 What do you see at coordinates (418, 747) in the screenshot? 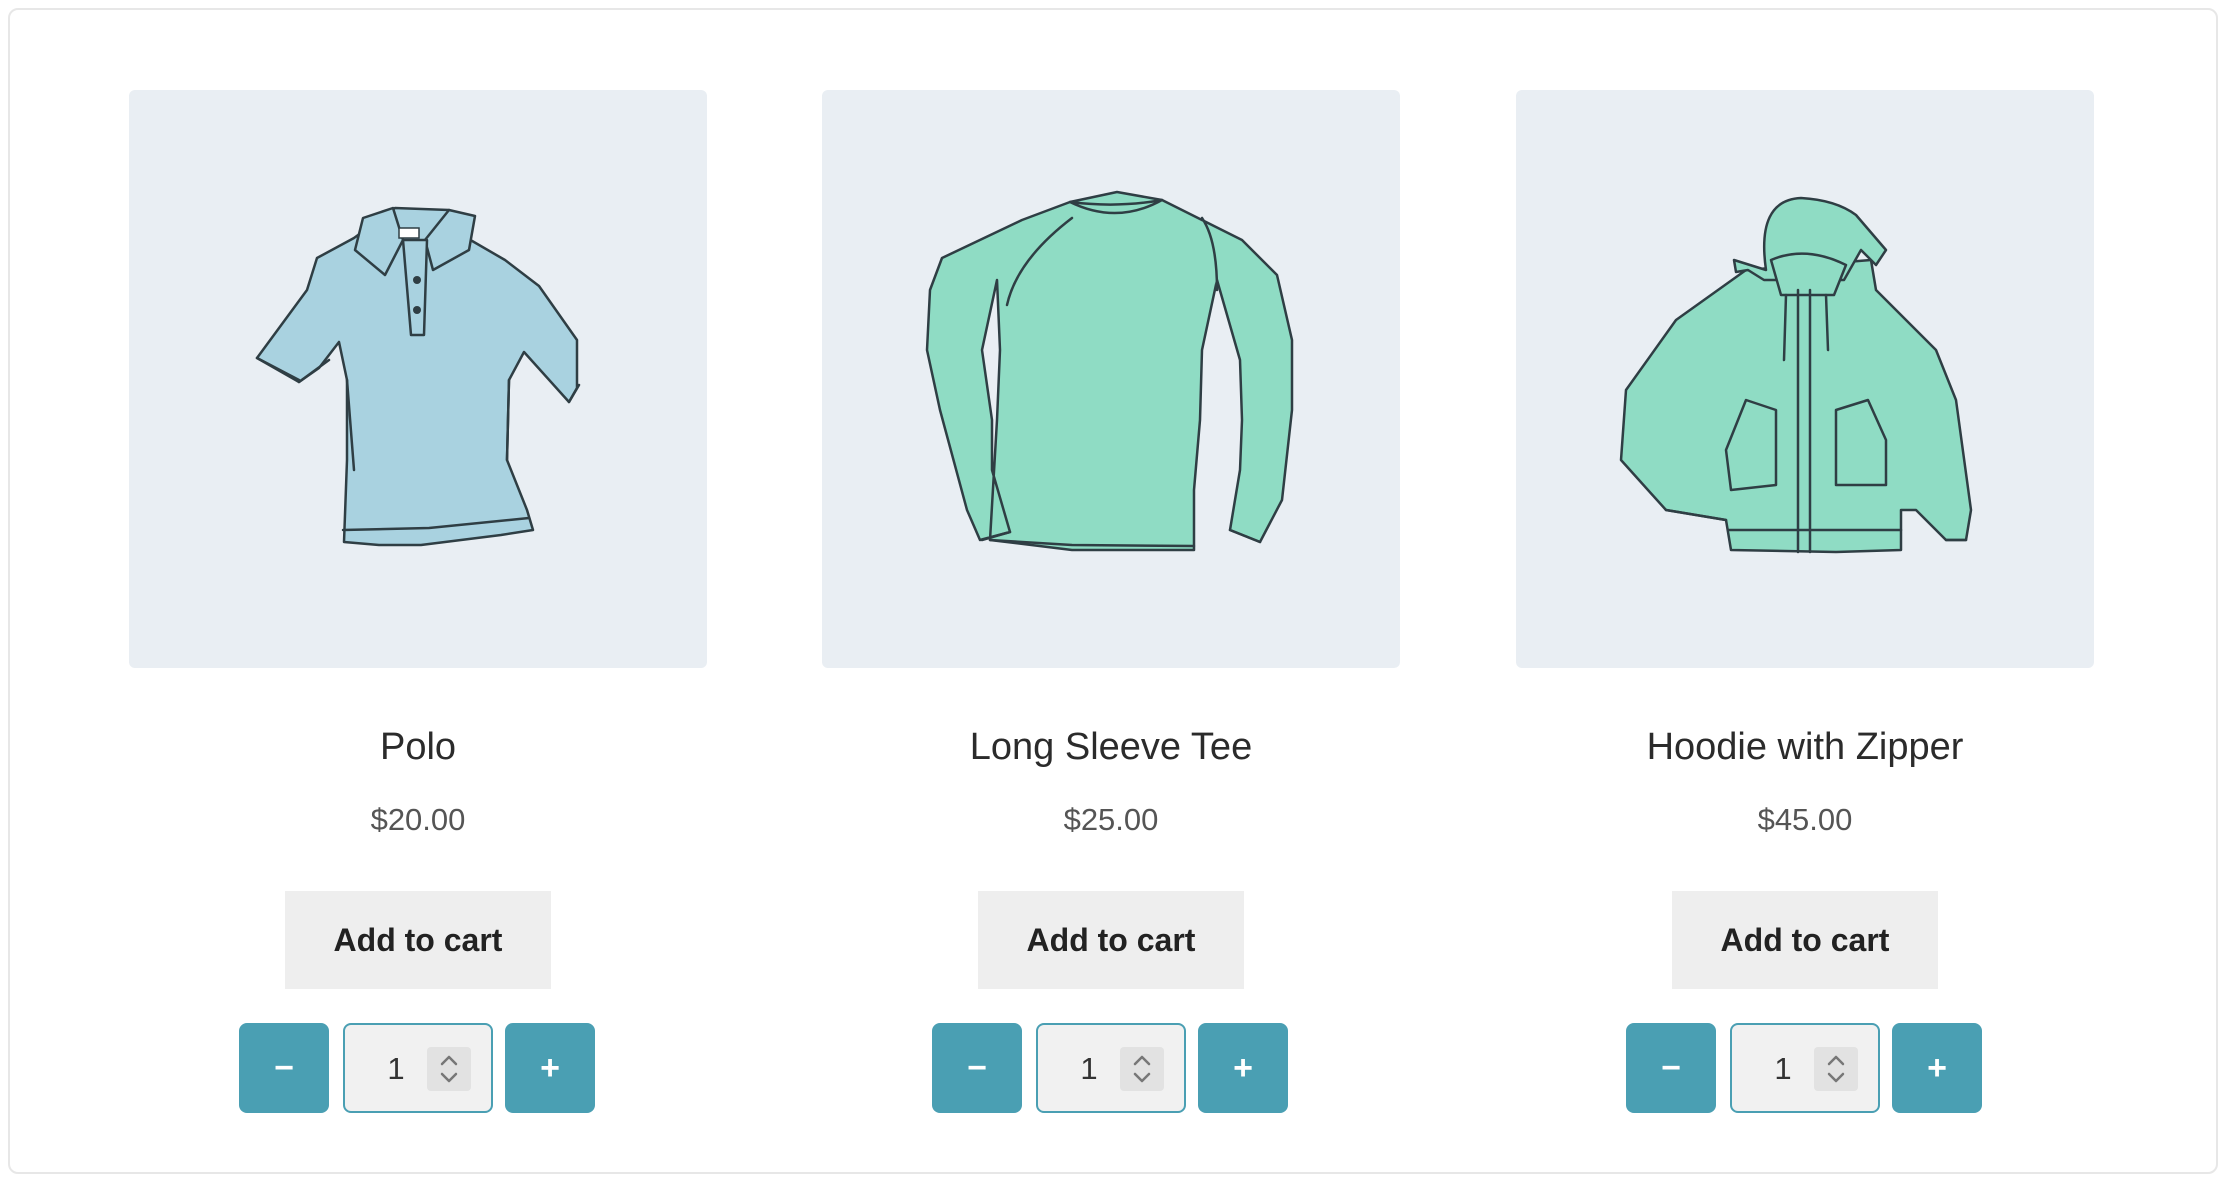
I see `product-title: Polo` at bounding box center [418, 747].